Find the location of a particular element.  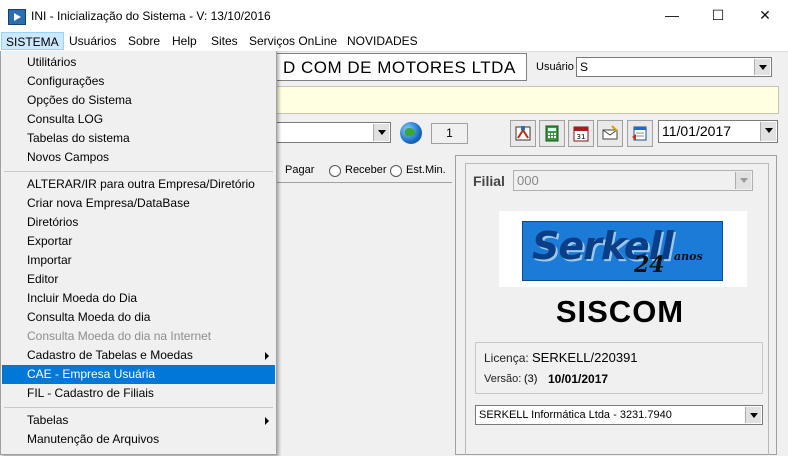

menu-usuarios: Usuários is located at coordinates (92, 41).